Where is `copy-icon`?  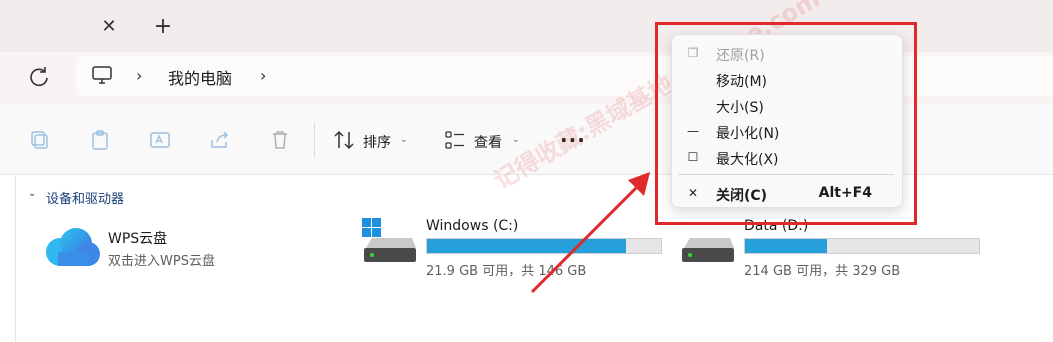 copy-icon is located at coordinates (40, 140).